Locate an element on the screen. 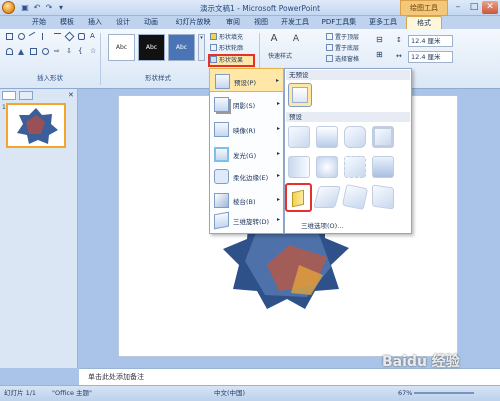  text-box-icon: A is located at coordinates (93, 36).